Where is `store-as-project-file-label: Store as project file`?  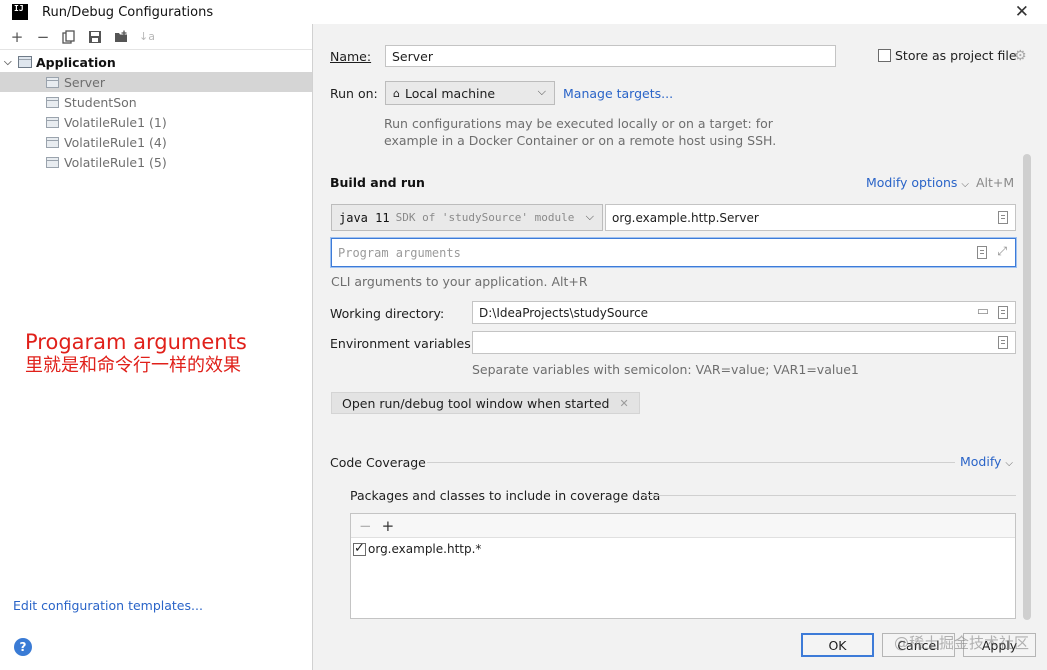
store-as-project-file-label: Store as project file is located at coordinates (956, 55).